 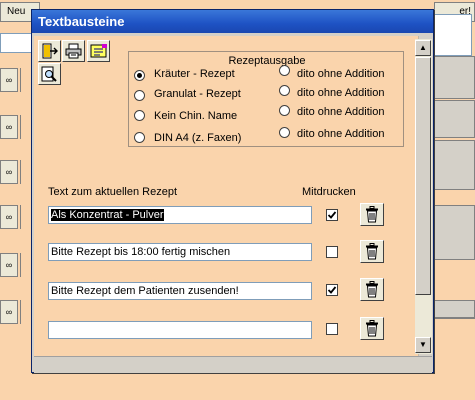 I want to click on radio-kraeuter-rezept, so click(x=139, y=75).